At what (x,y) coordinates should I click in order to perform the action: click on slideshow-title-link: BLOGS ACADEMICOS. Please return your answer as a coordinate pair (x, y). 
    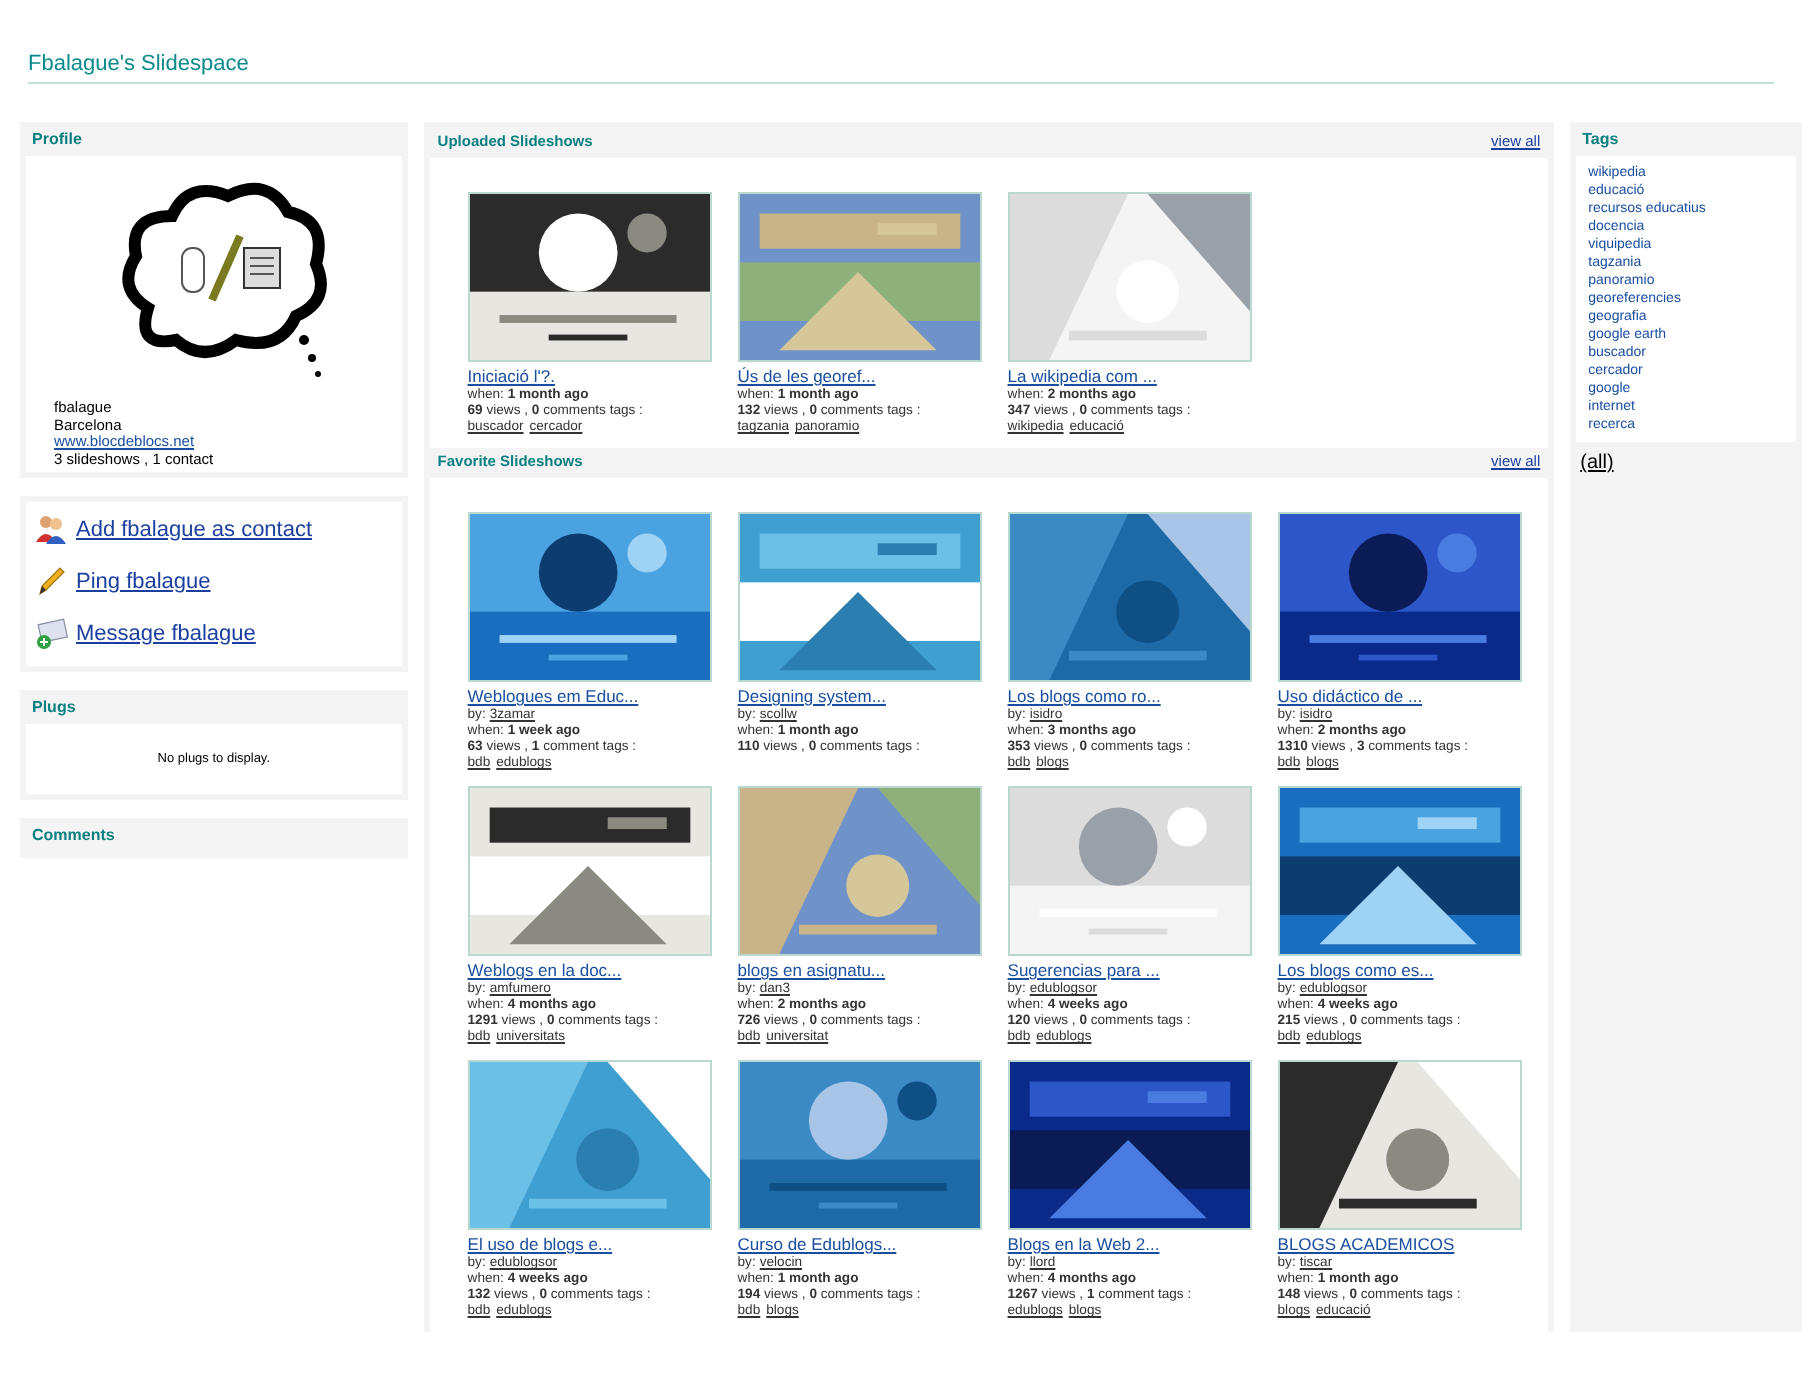
    Looking at the image, I should click on (1399, 1244).